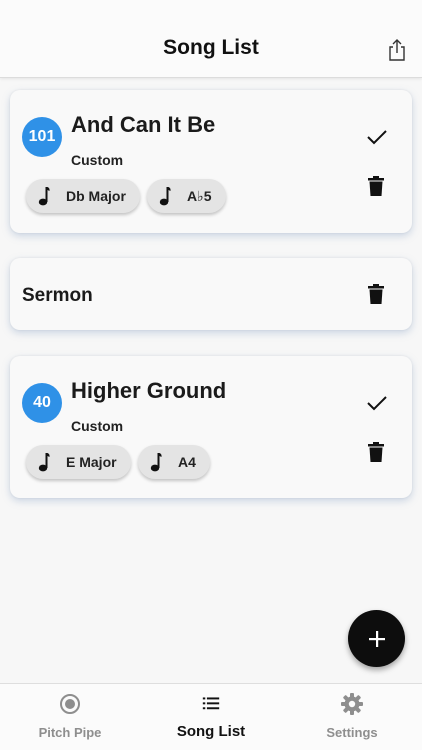  What do you see at coordinates (199, 195) in the screenshot?
I see `pitch-chip-label: A♭5` at bounding box center [199, 195].